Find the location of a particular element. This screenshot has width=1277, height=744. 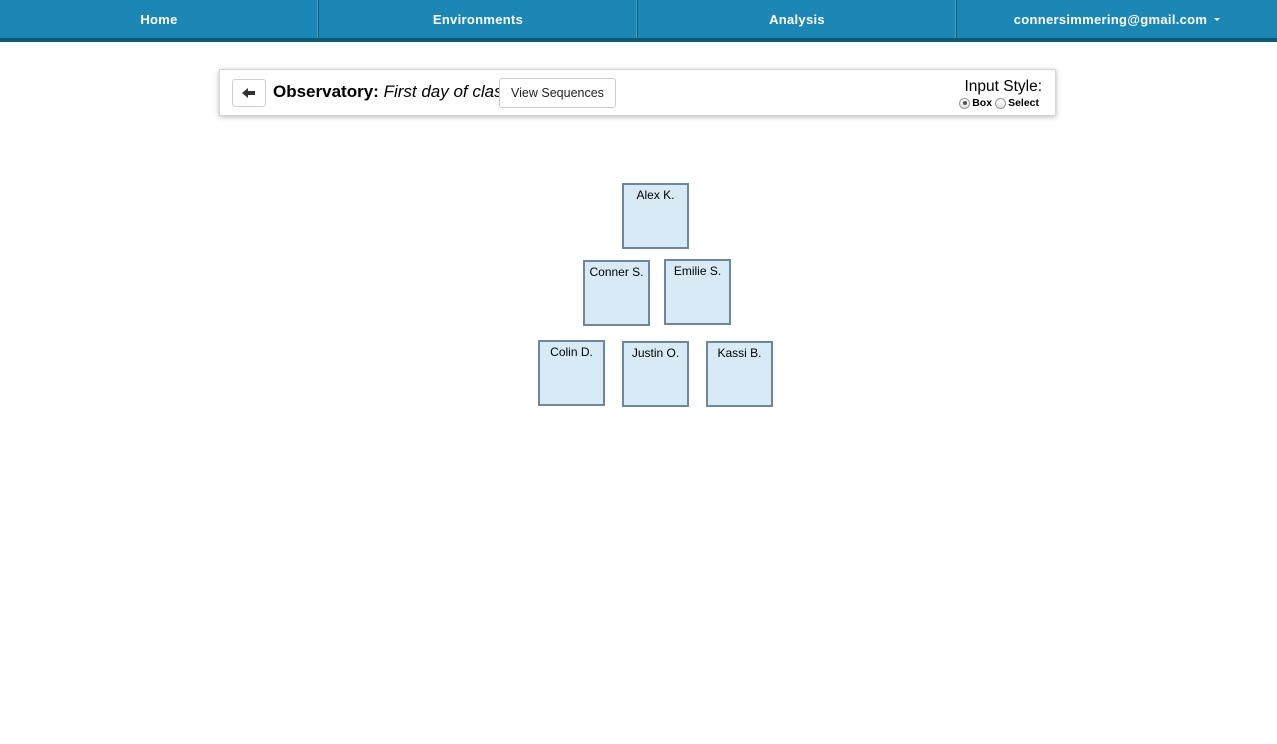

nav-user-menu: connersimmering@gmail.com is located at coordinates (1117, 19).